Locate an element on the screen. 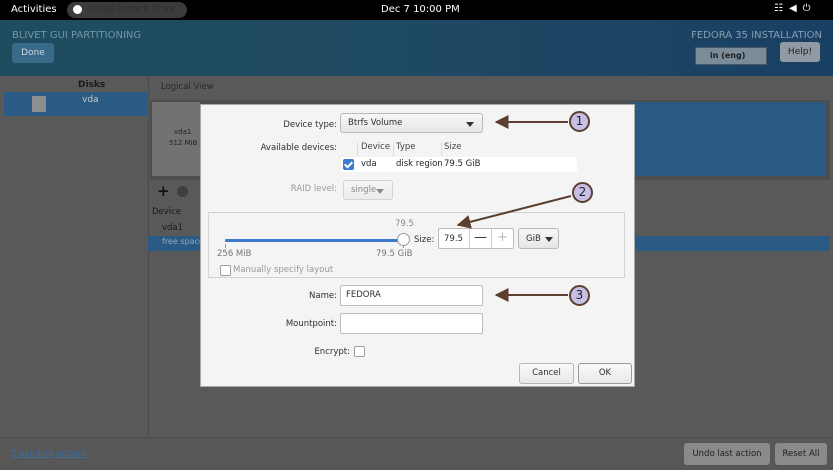 This screenshot has height=470, width=833. annotation-layer is located at coordinates (514, 208).